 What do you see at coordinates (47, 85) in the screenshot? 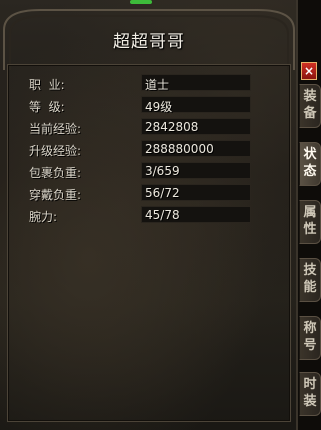
I see `stat-label: 职 业:` at bounding box center [47, 85].